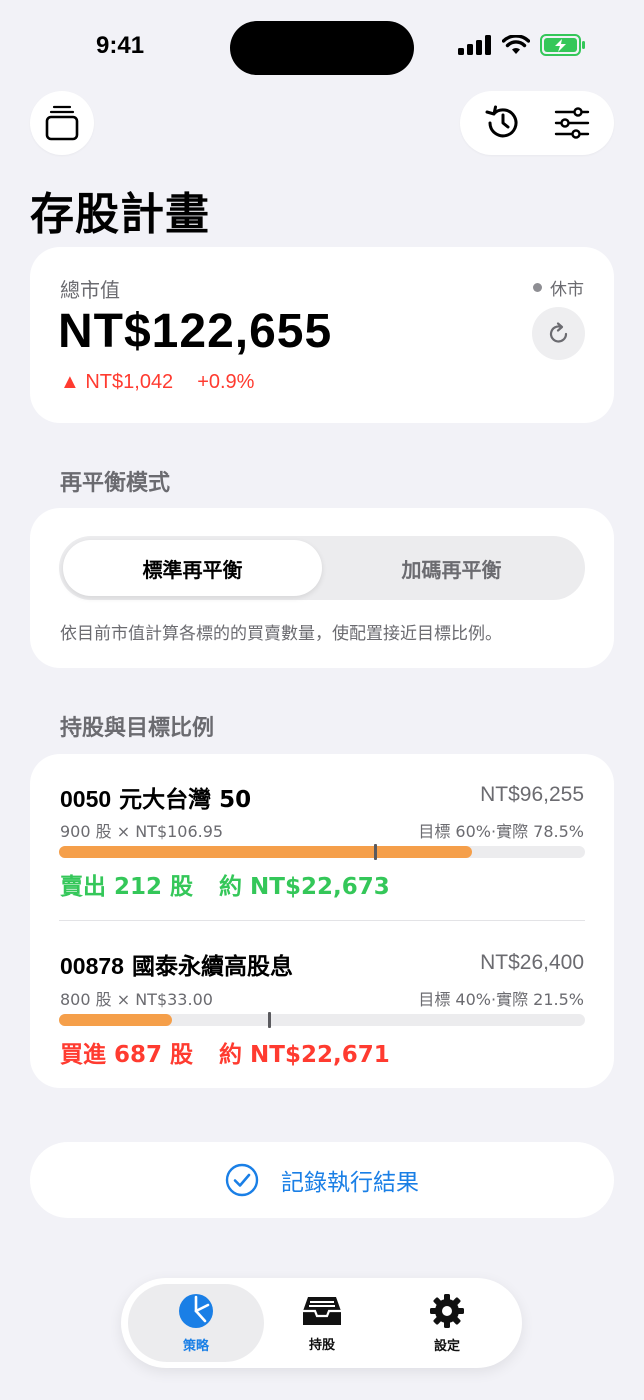 Image resolution: width=644 pixels, height=1400 pixels. What do you see at coordinates (195, 331) in the screenshot?
I see `total-value: NT$122,655` at bounding box center [195, 331].